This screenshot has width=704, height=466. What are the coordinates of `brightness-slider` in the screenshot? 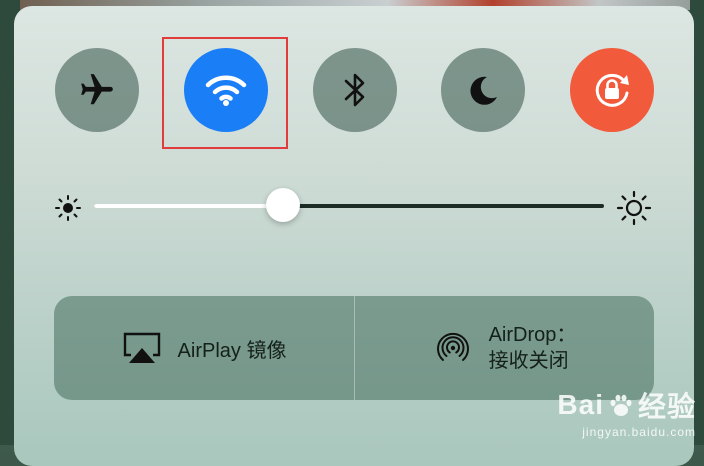 It's located at (349, 205).